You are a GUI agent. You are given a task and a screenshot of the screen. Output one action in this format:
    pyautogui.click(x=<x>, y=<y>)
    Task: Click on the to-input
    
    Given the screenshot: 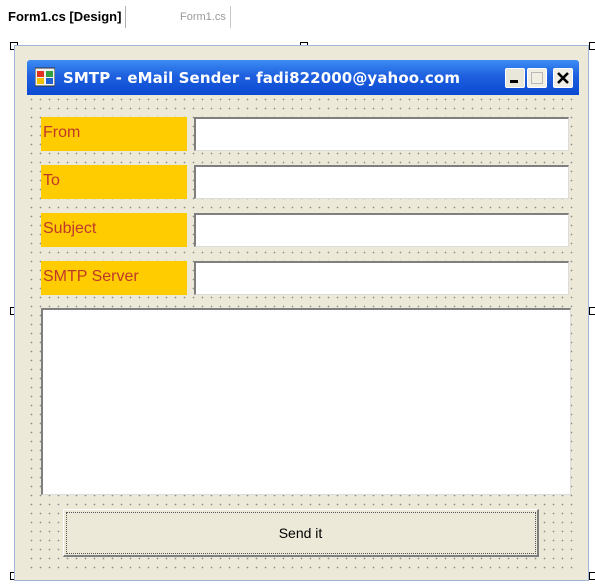 What is the action you would take?
    pyautogui.click(x=381, y=182)
    